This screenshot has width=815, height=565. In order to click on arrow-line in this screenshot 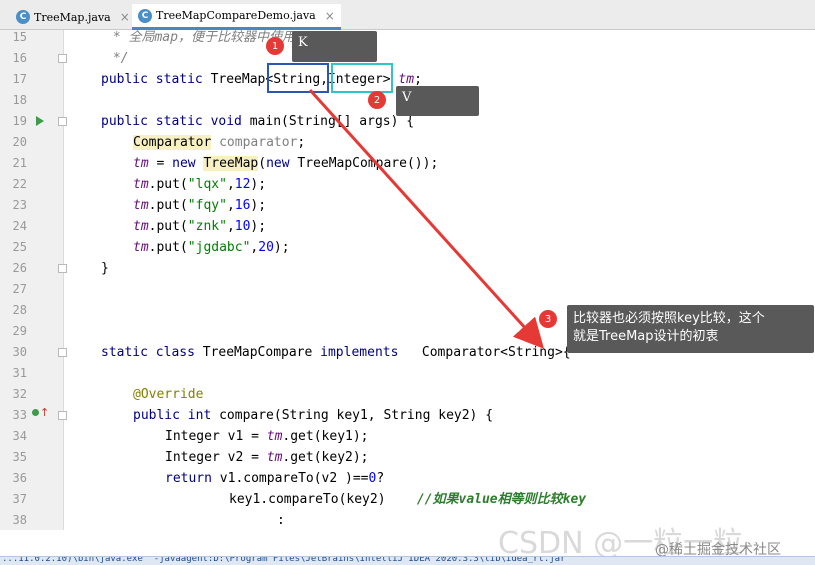, I will do `click(426, 218)`.